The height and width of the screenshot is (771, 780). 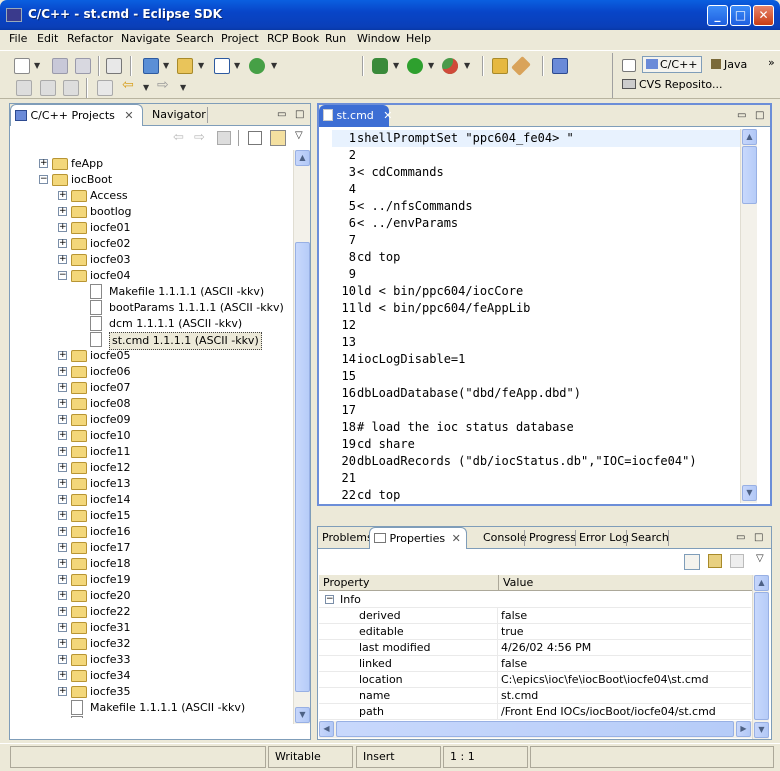 What do you see at coordinates (741, 115) in the screenshot?
I see `minimize-editor-icon: ▭` at bounding box center [741, 115].